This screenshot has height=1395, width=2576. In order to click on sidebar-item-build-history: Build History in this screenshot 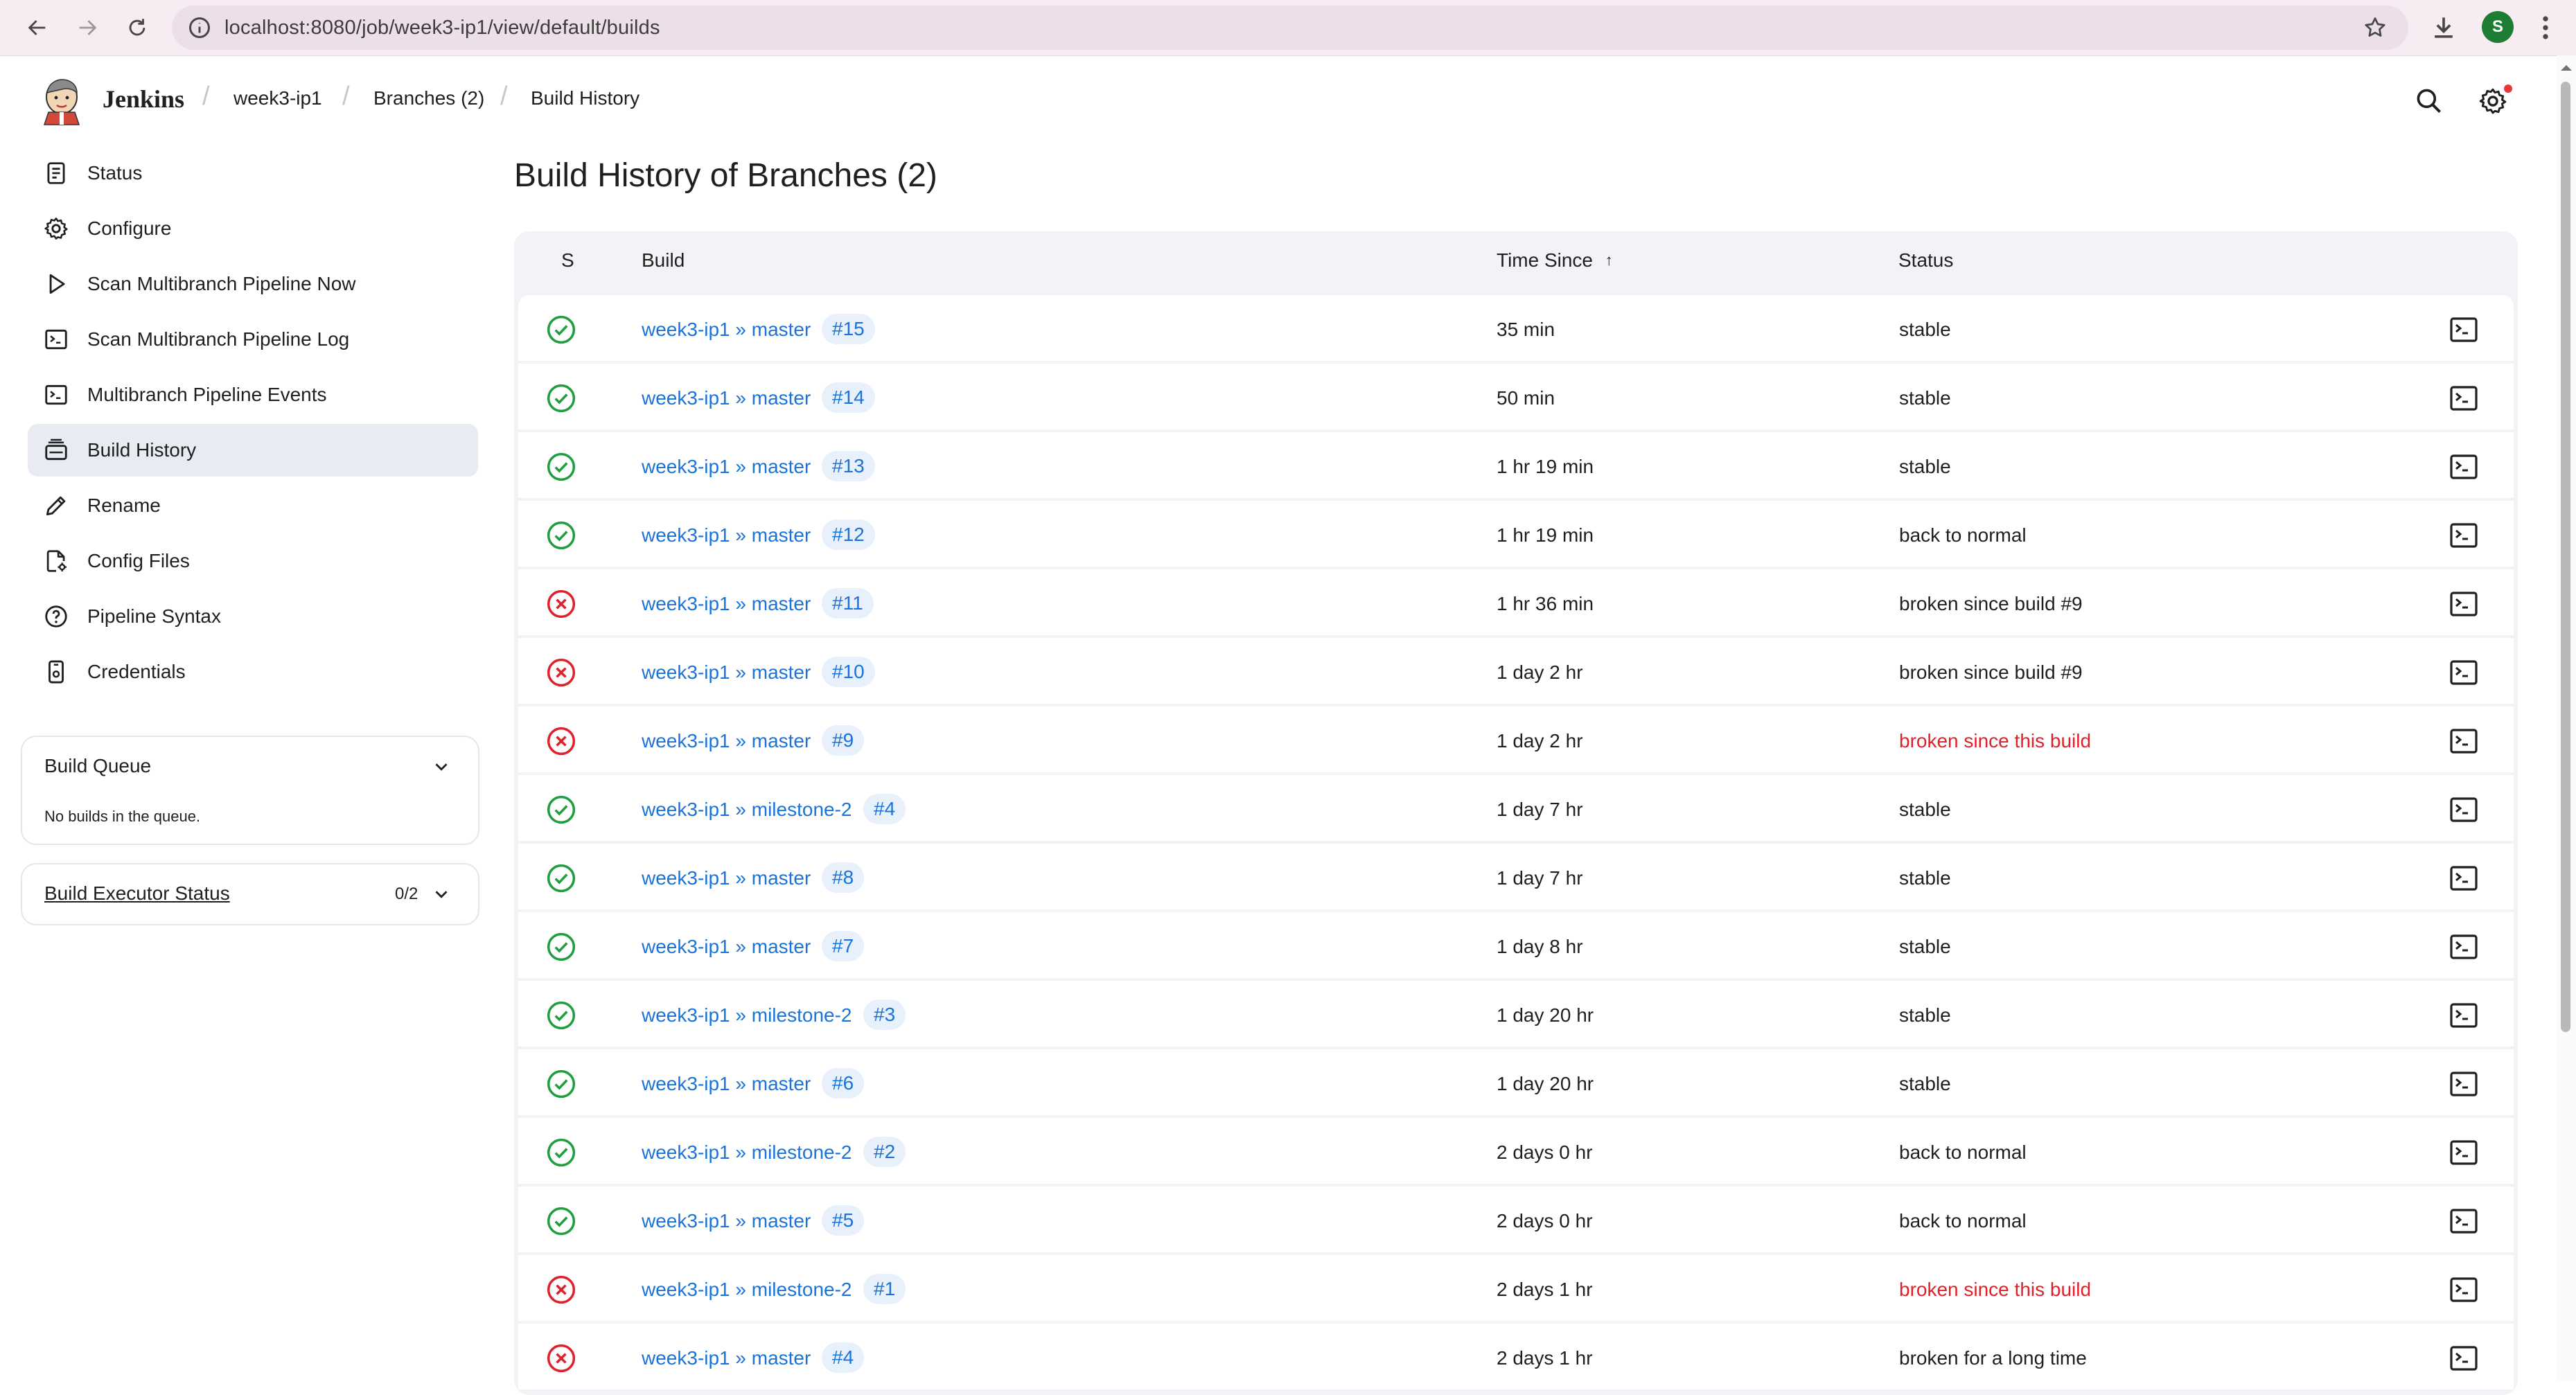, I will do `click(253, 451)`.